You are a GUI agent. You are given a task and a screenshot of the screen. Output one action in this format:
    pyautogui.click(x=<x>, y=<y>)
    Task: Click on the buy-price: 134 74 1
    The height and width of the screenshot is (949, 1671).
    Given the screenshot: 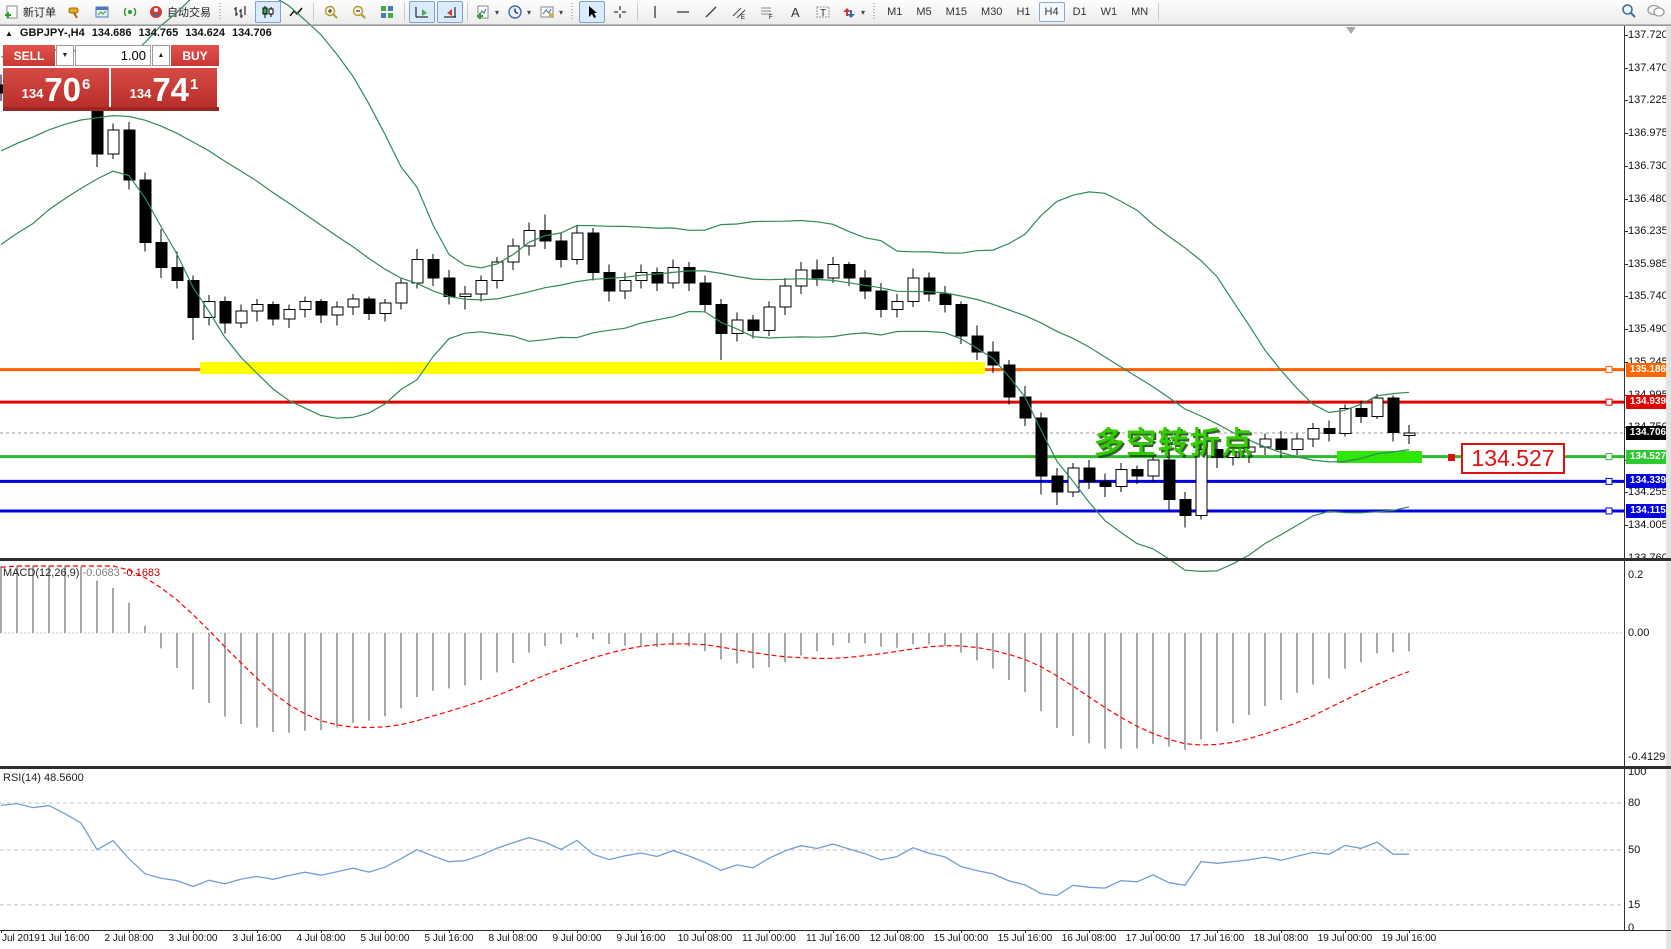 What is the action you would take?
    pyautogui.click(x=164, y=87)
    